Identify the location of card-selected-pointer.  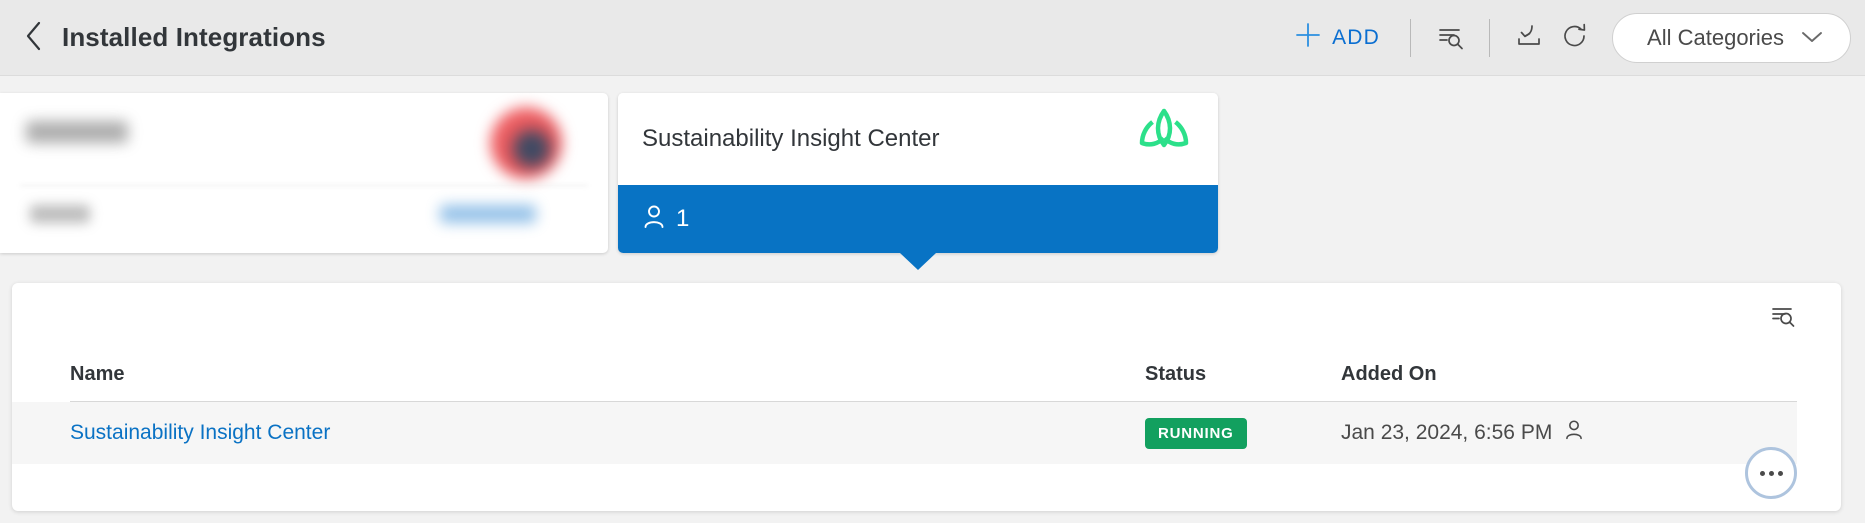
(918, 261).